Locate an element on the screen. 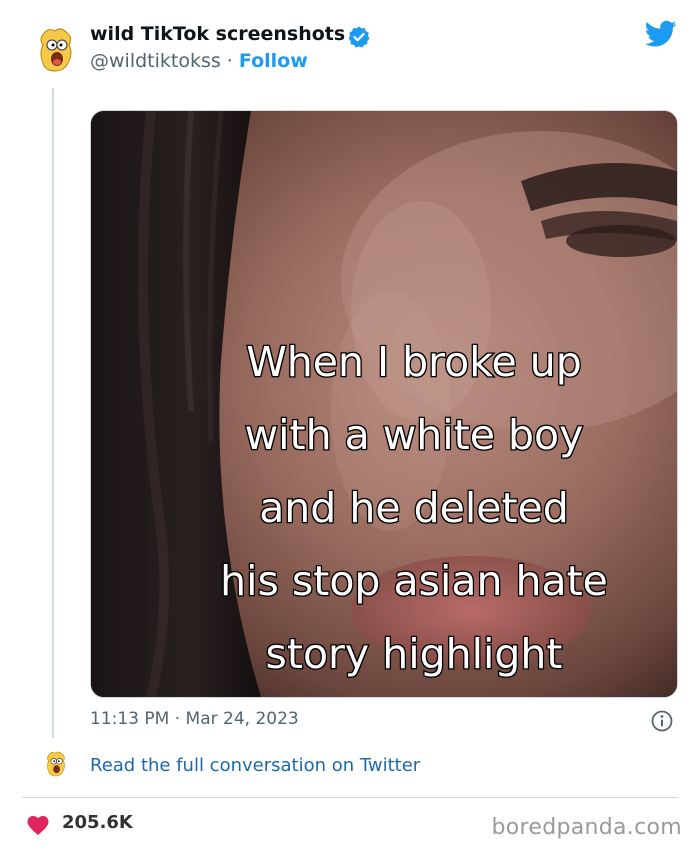 Image resolution: width=700 pixels, height=851 pixels. twitter-bird-icon is located at coordinates (661, 34).